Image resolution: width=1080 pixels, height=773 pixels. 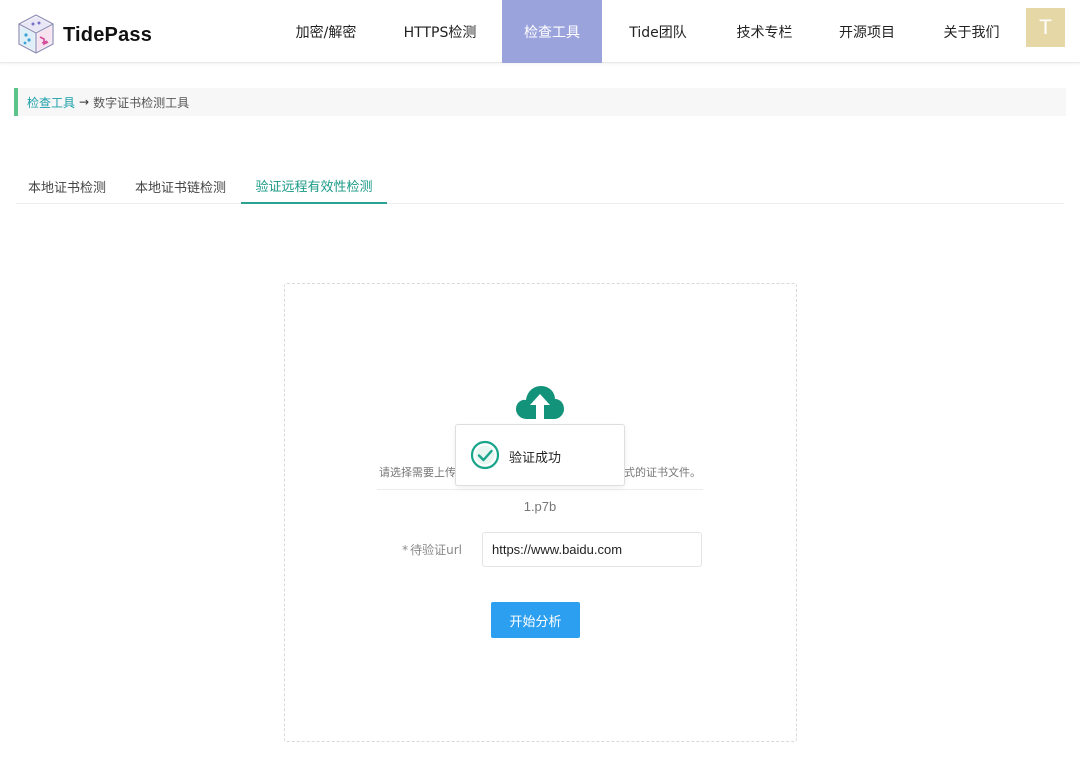 I want to click on upload-hint-suffix: 式的证书文件。, so click(x=662, y=472).